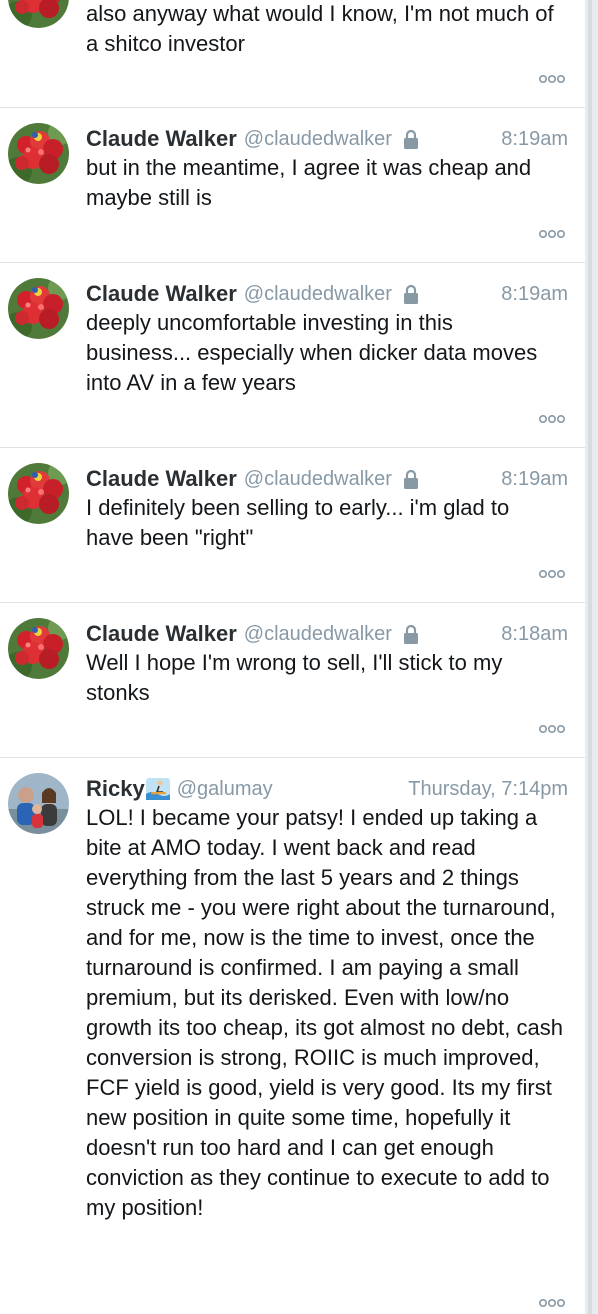 This screenshot has width=598, height=1314. I want to click on tweet-header: Ricky @galumay Thursday, 7:14pm, so click(327, 789).